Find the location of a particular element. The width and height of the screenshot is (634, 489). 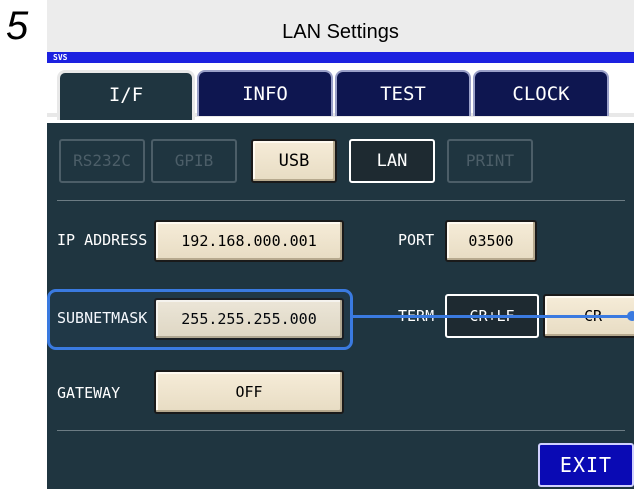

step-number: 5 is located at coordinates (17, 26).